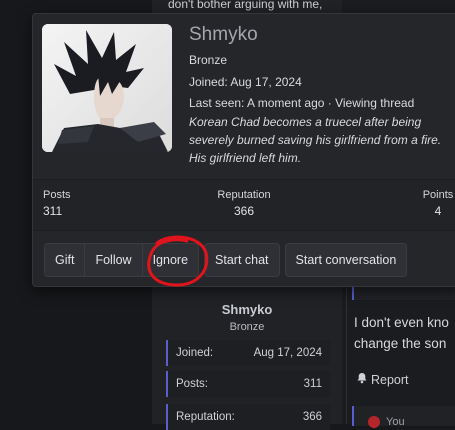  Describe the element at coordinates (195, 353) in the screenshot. I see `stat-label: Joined:` at that location.